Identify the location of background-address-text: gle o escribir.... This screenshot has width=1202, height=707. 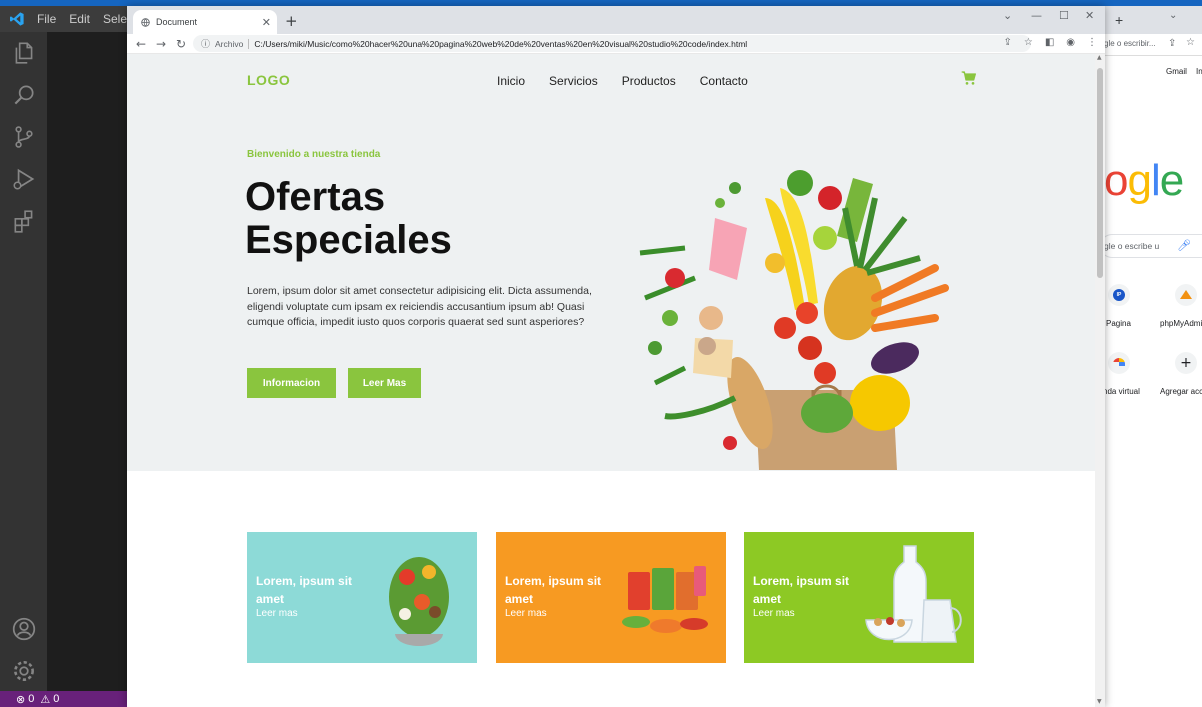
(1130, 43).